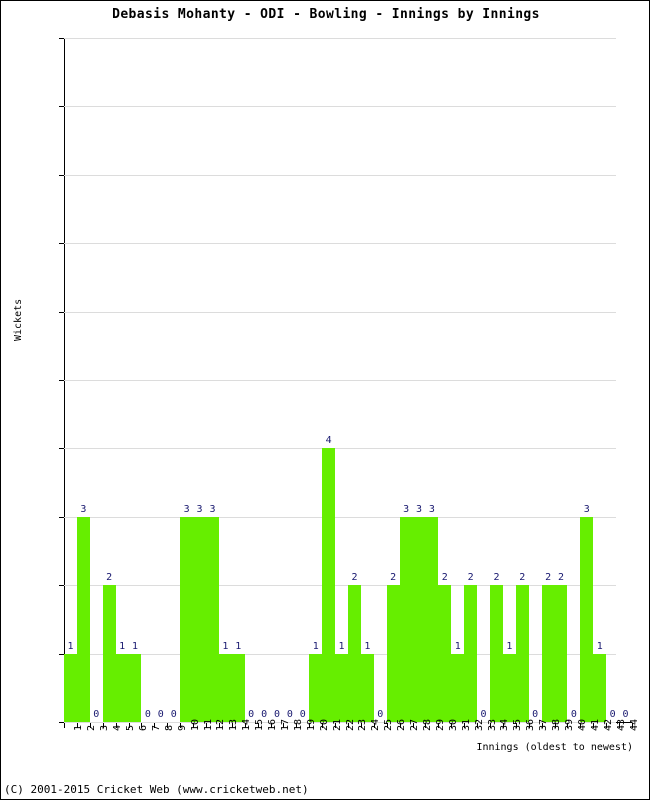 The image size is (650, 800). What do you see at coordinates (298, 724) in the screenshot?
I see `x-tick-label: 18` at bounding box center [298, 724].